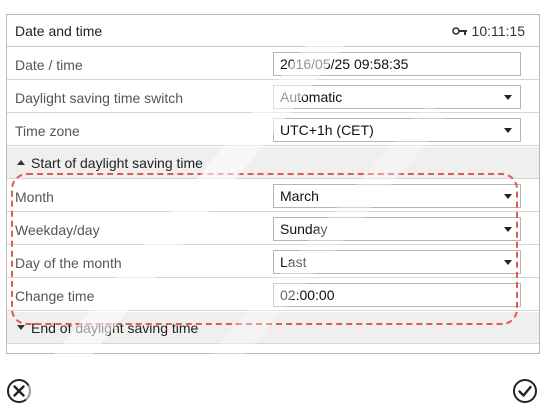 The width and height of the screenshot is (544, 412). I want to click on month-select: March, so click(397, 196).